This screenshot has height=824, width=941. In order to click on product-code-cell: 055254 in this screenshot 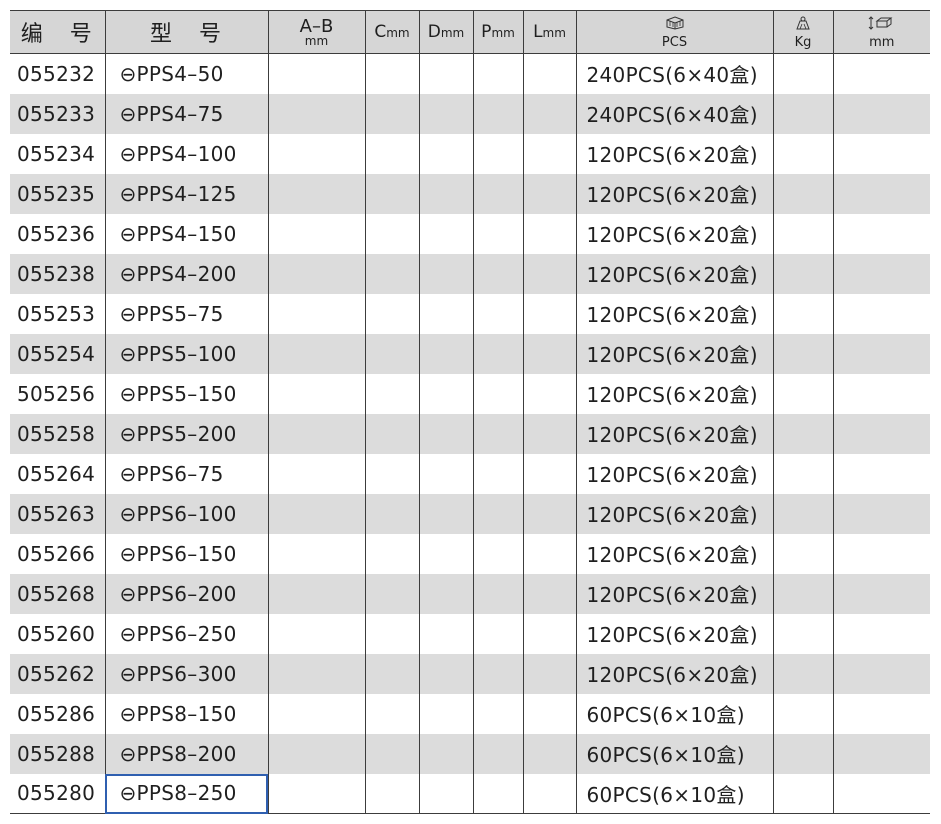, I will do `click(57, 354)`.